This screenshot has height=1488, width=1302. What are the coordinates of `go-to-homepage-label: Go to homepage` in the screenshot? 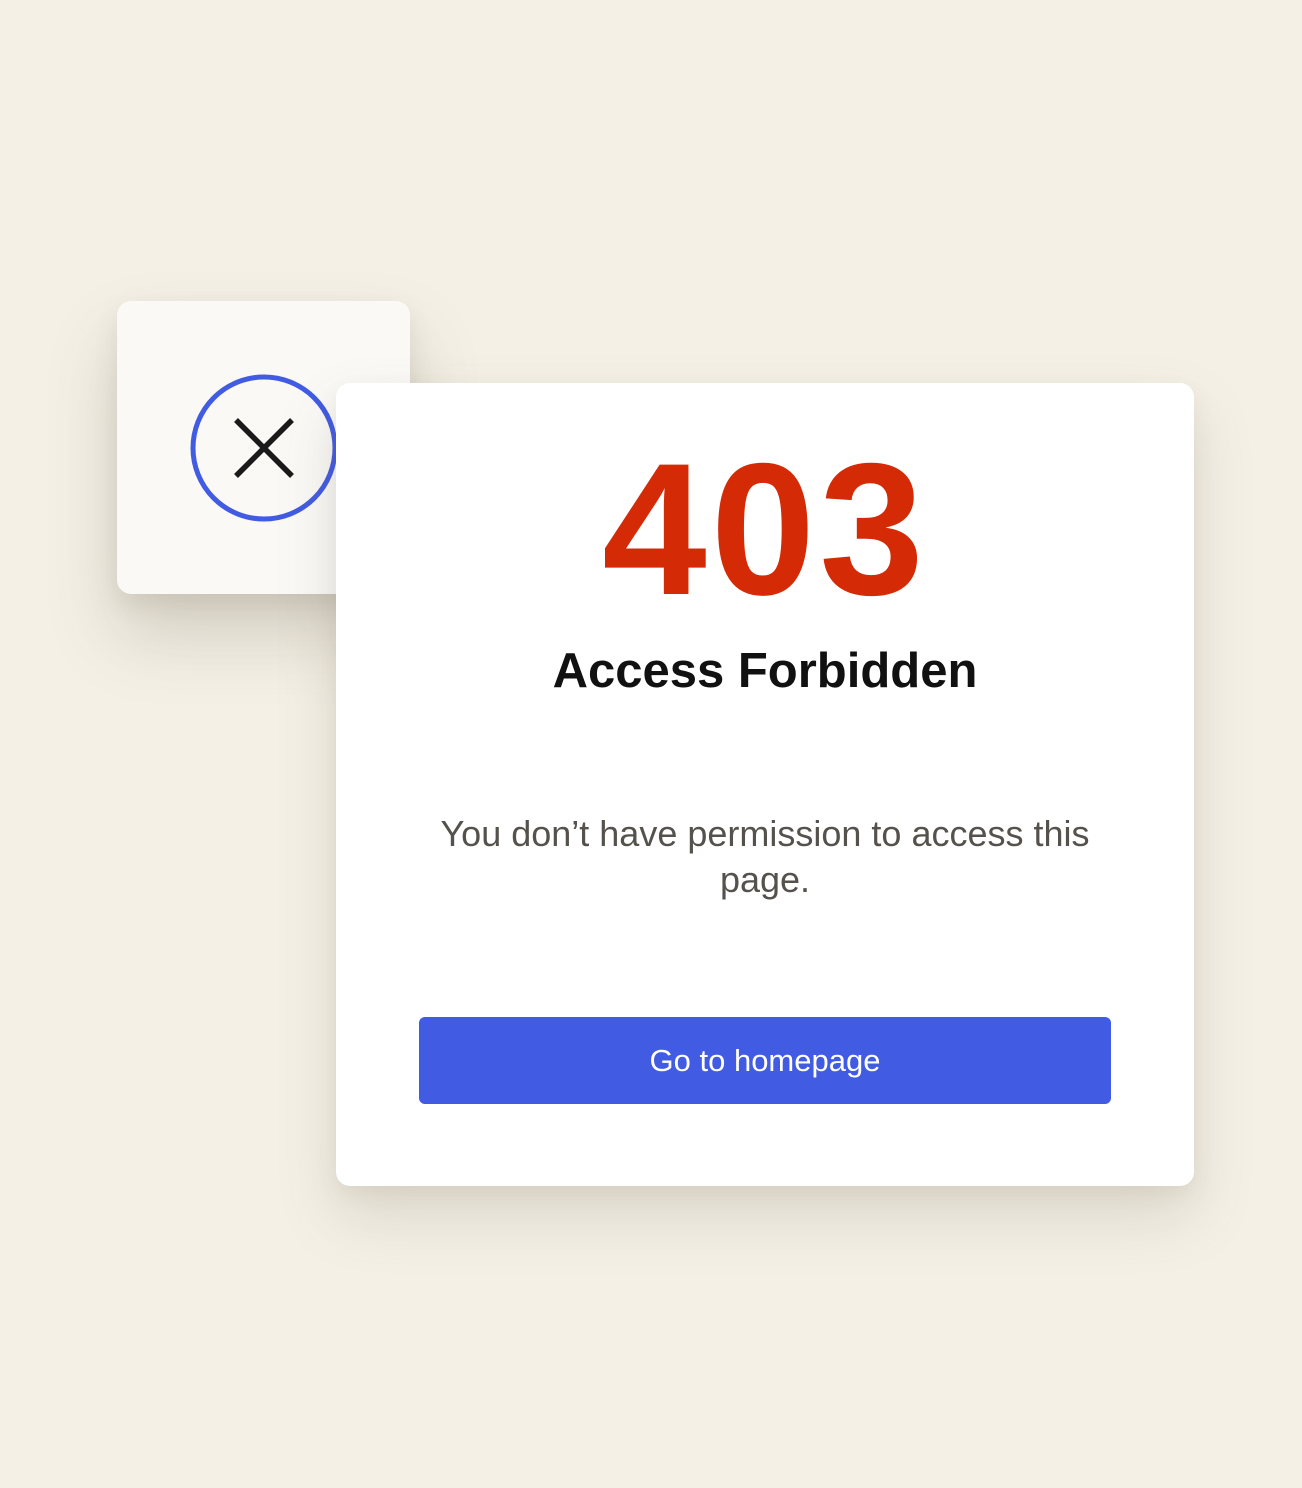 It's located at (765, 1060).